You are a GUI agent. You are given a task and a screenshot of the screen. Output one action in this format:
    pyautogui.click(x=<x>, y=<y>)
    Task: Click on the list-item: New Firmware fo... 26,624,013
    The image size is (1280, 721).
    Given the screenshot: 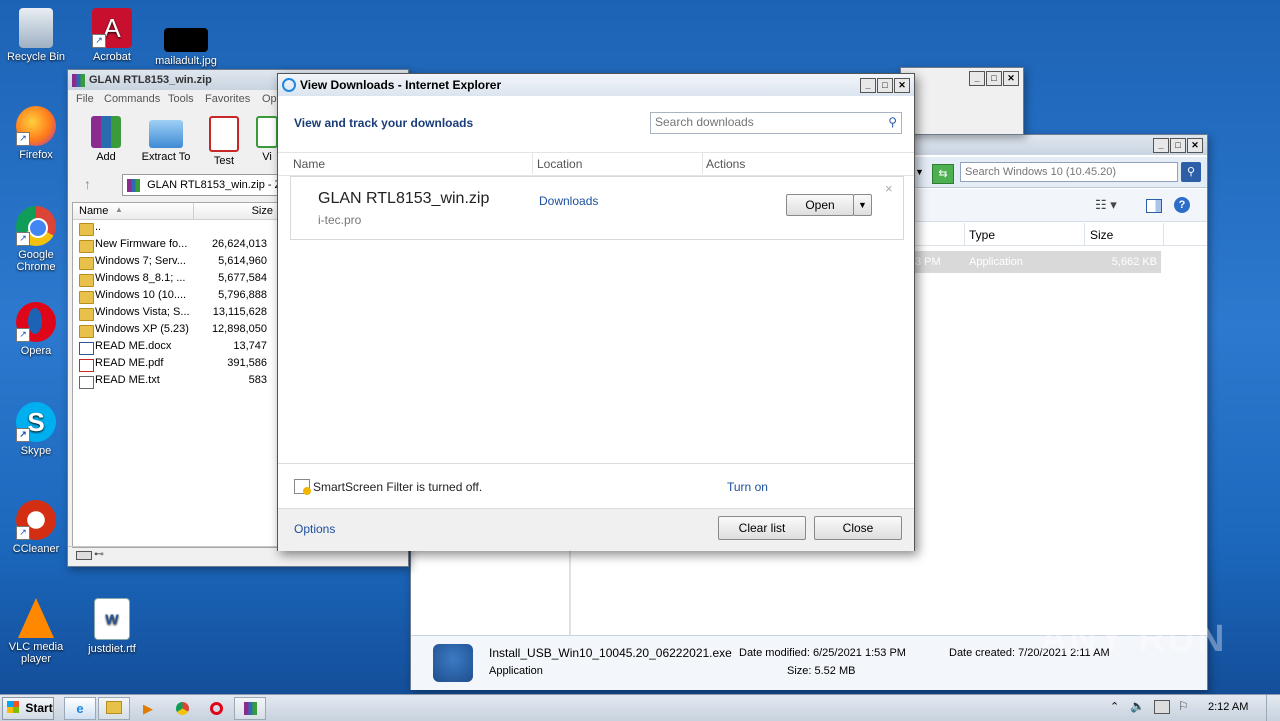 What is the action you would take?
    pyautogui.click(x=173, y=246)
    